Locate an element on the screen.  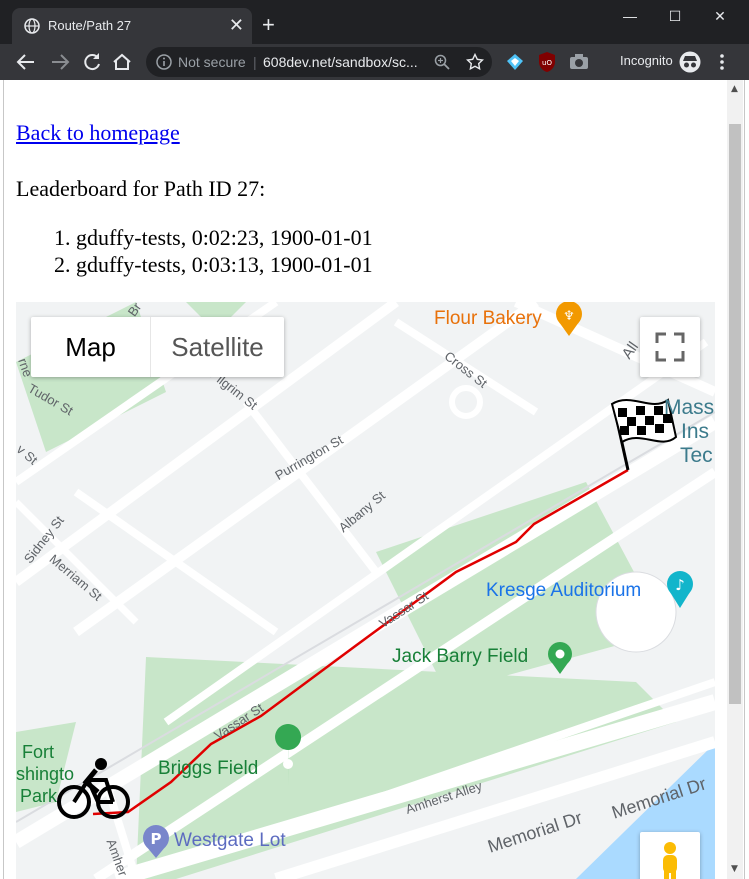
page-scrollbar: ▲ ▼ is located at coordinates (735, 479).